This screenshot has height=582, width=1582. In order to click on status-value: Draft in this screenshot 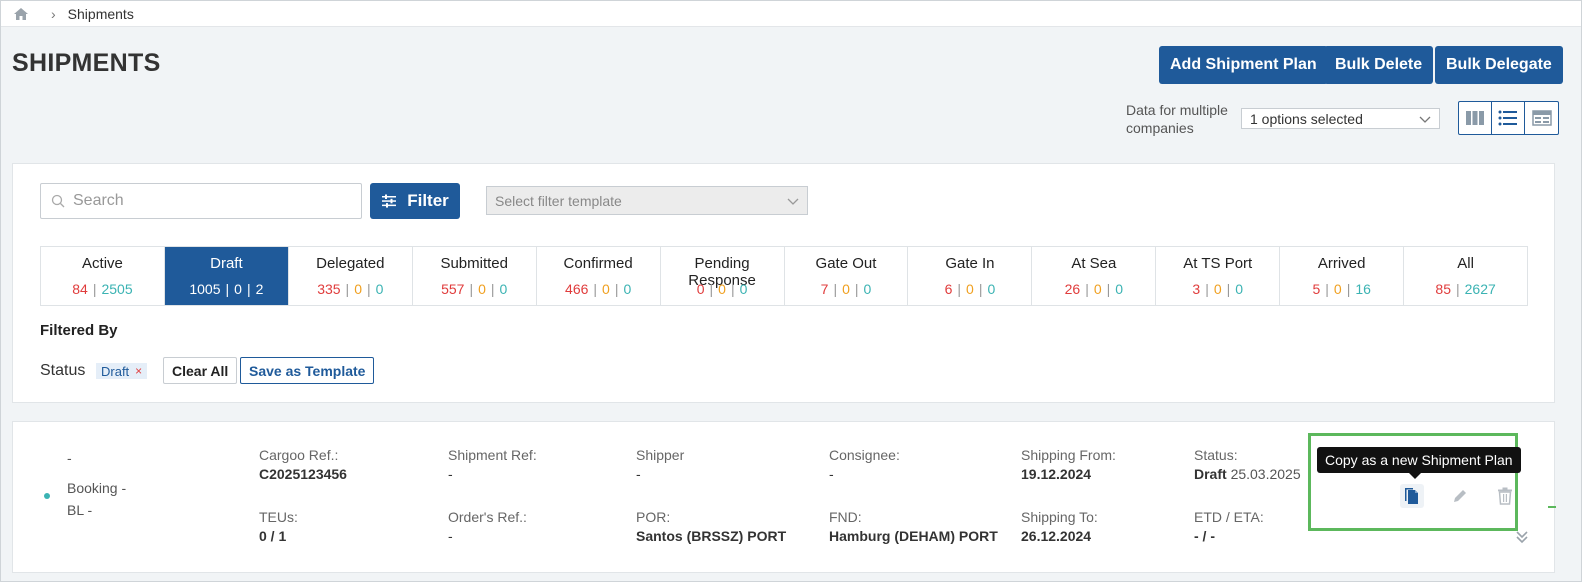, I will do `click(1210, 474)`.